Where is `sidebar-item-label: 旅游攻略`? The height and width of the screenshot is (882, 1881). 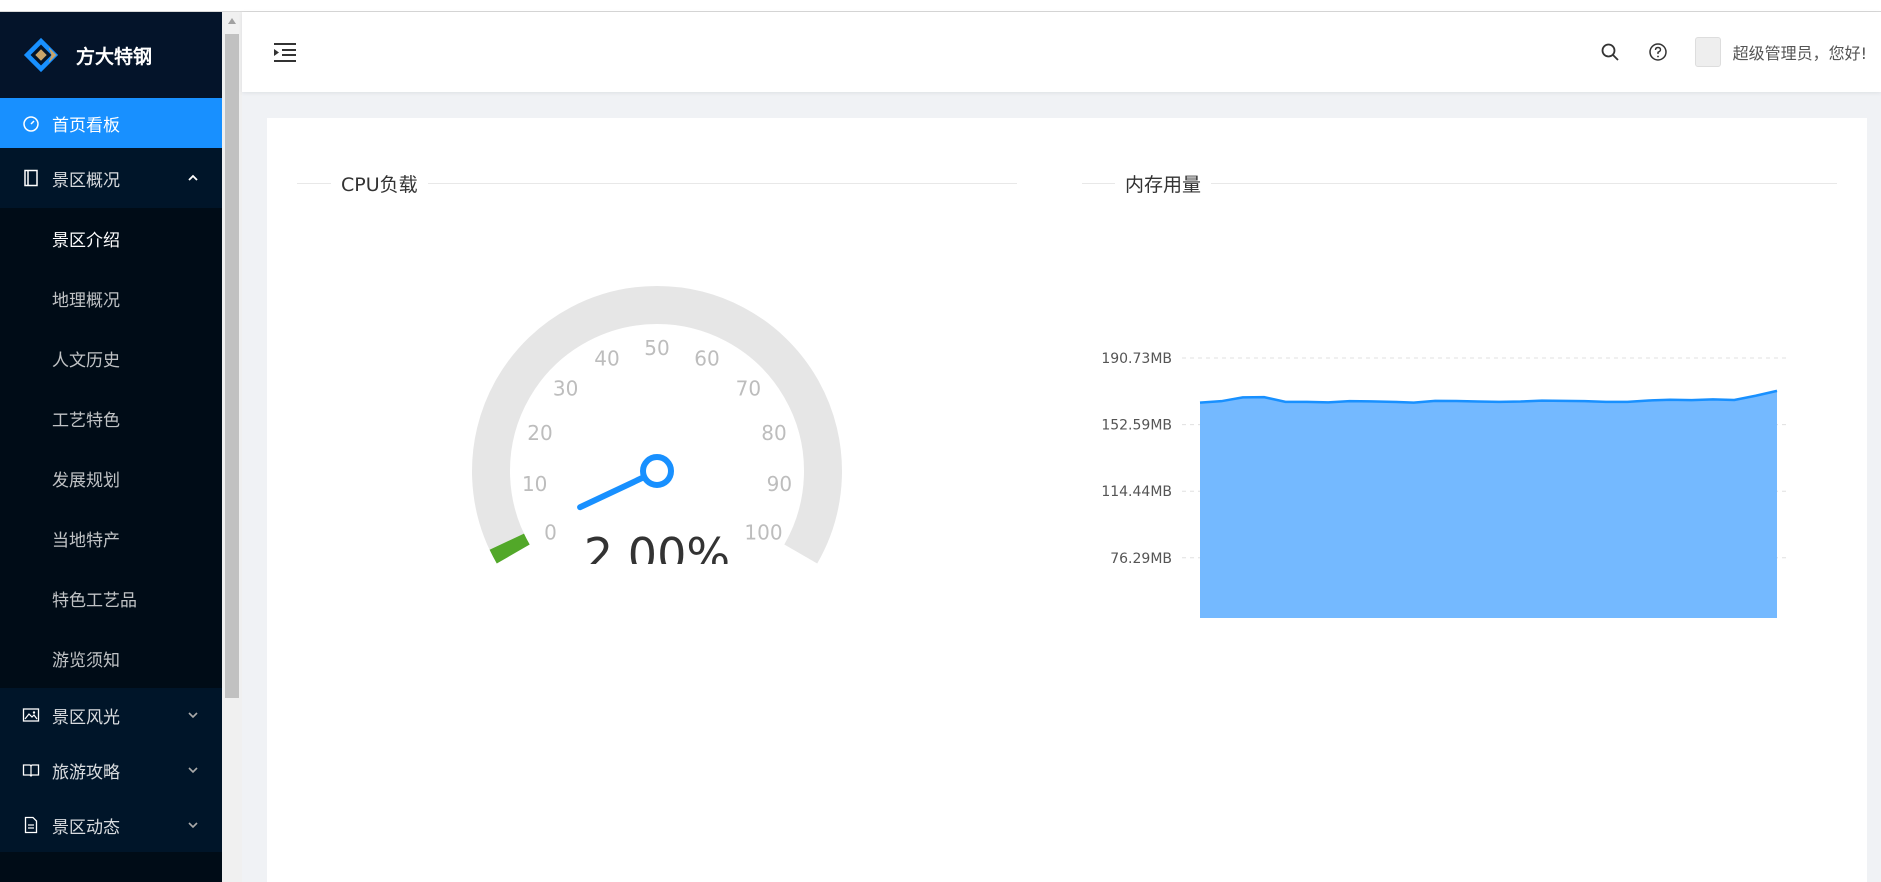
sidebar-item-label: 旅游攻略 is located at coordinates (86, 772).